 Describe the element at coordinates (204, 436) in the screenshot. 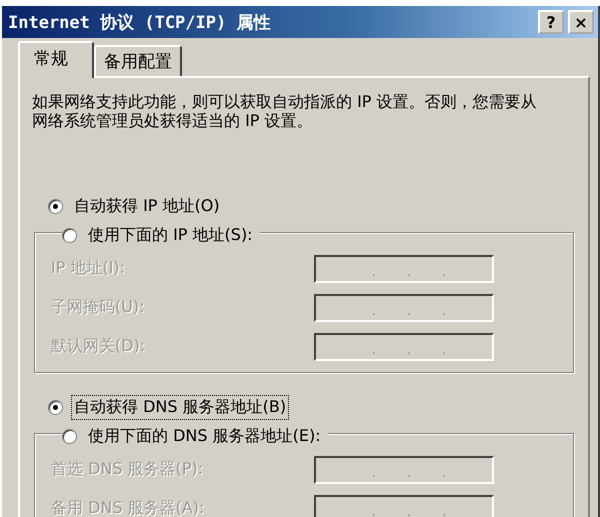

I see `option-label: 使用下面的 DNS 服务器地址(E):` at that location.